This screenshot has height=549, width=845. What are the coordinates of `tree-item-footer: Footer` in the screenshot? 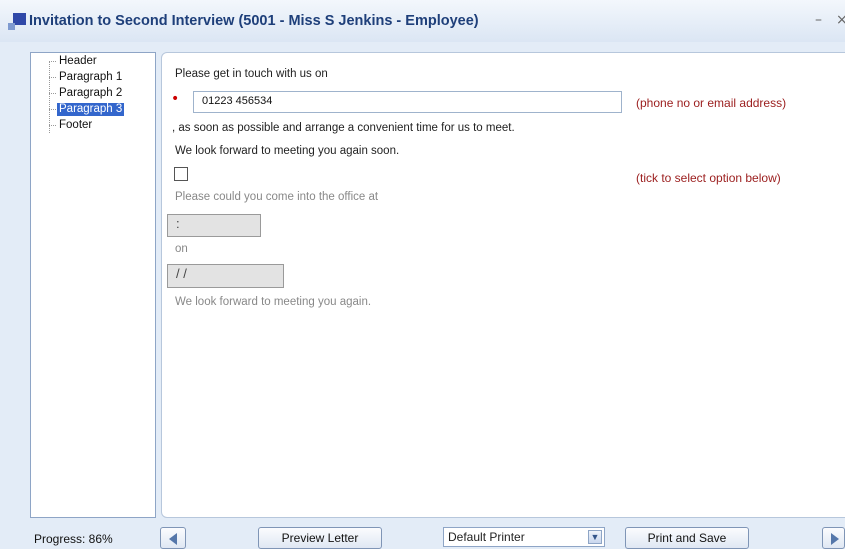 It's located at (75, 125).